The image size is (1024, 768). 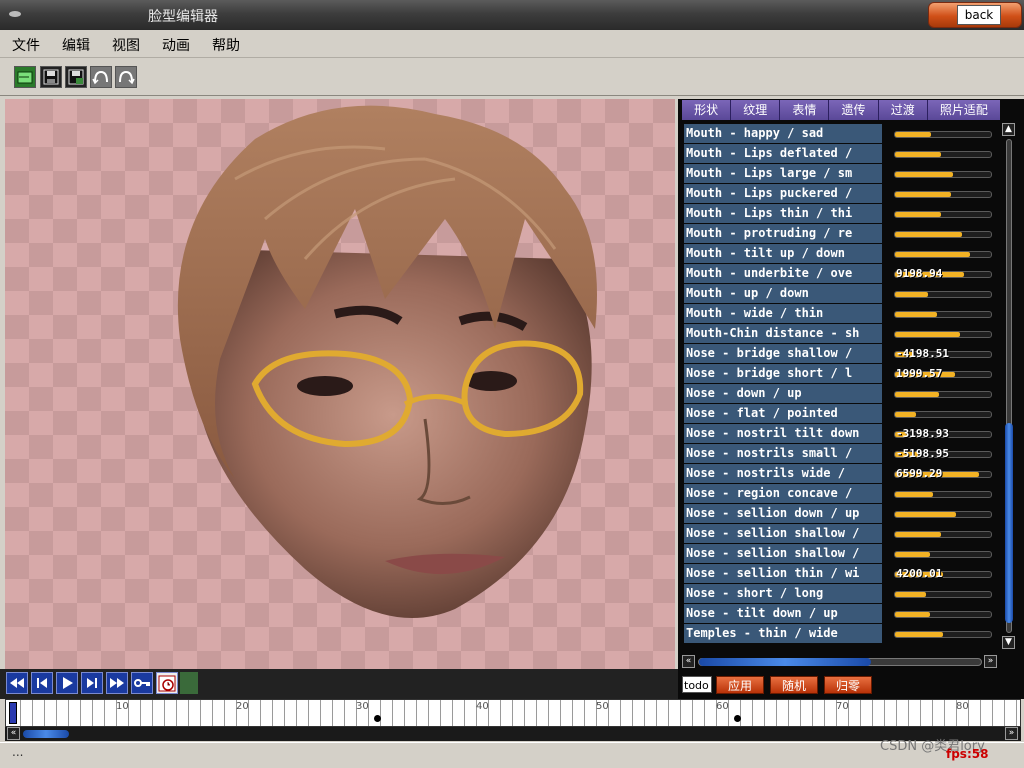 What do you see at coordinates (1009, 387) in the screenshot?
I see `vertical-scrollbar: ▲ ▼` at bounding box center [1009, 387].